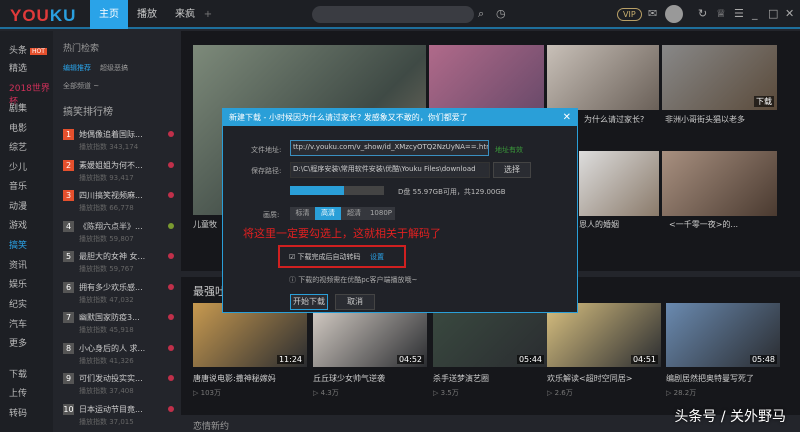  I want to click on top-bar: YOUKU 主页 播放 来疯 + ⌕ ◷ VIP ✉ ↻ ♕ ☰ _ □ ✕, so click(400, 14).